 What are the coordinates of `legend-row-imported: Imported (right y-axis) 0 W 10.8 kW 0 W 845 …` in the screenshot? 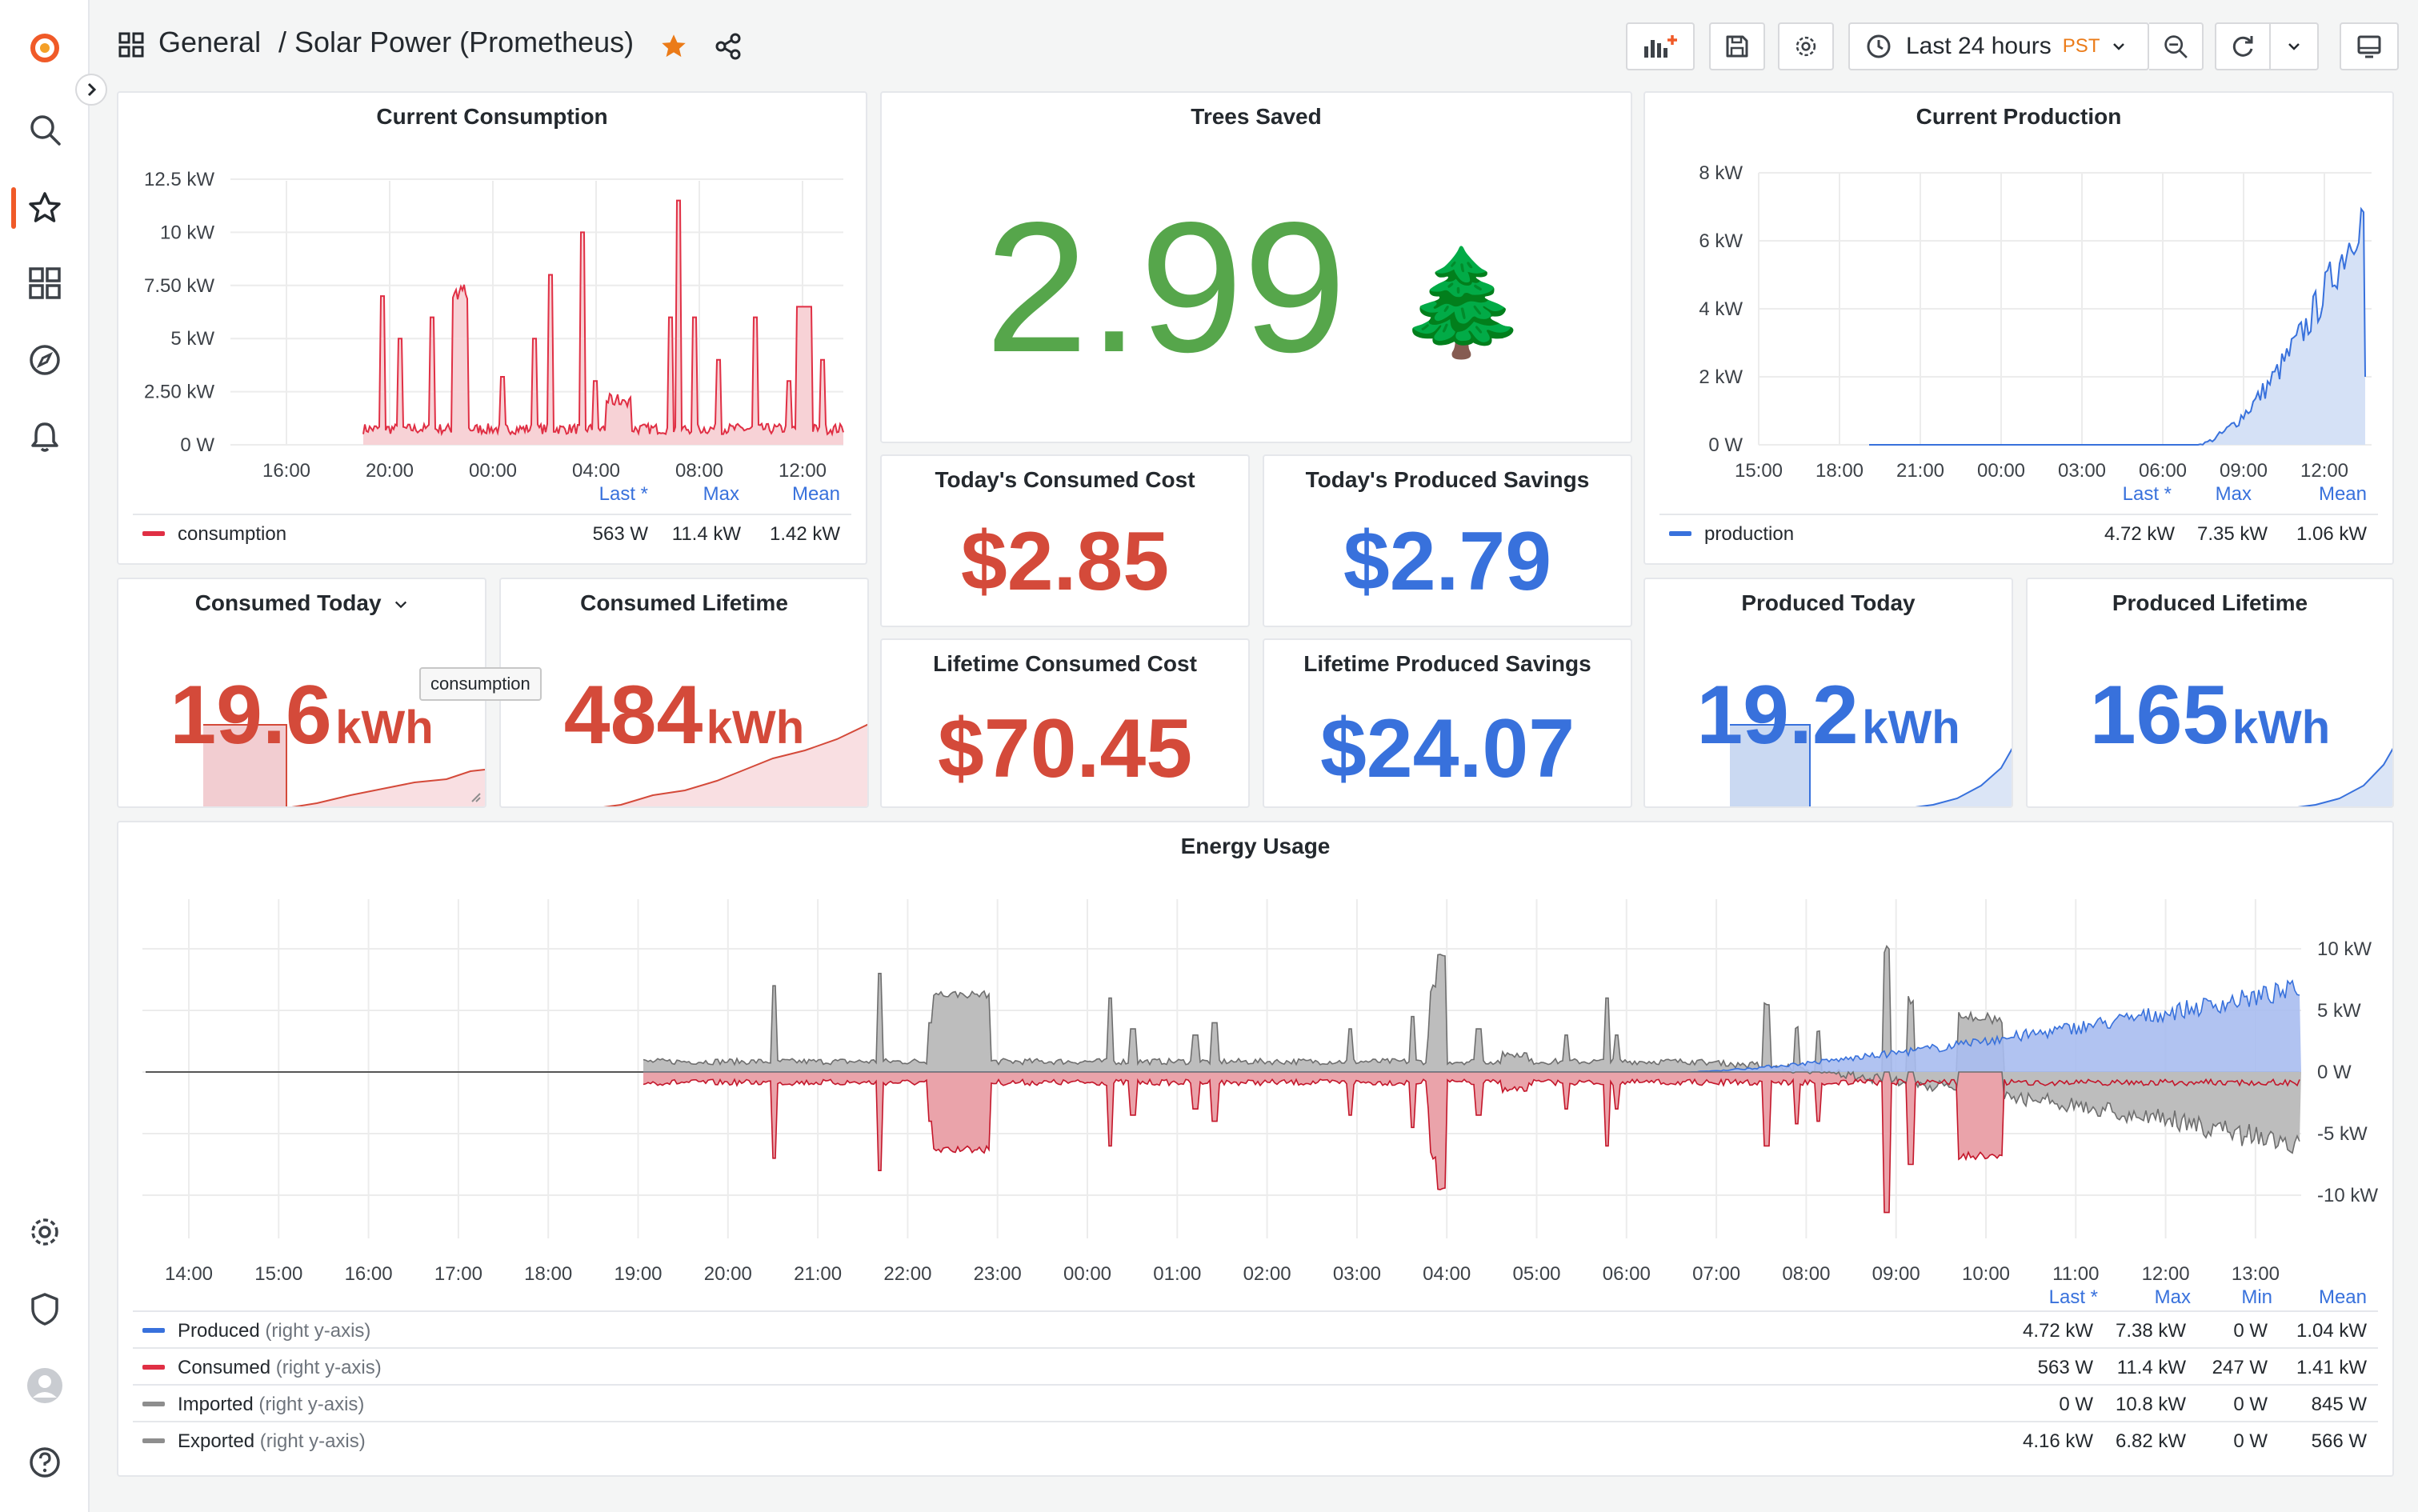 It's located at (1255, 1402).